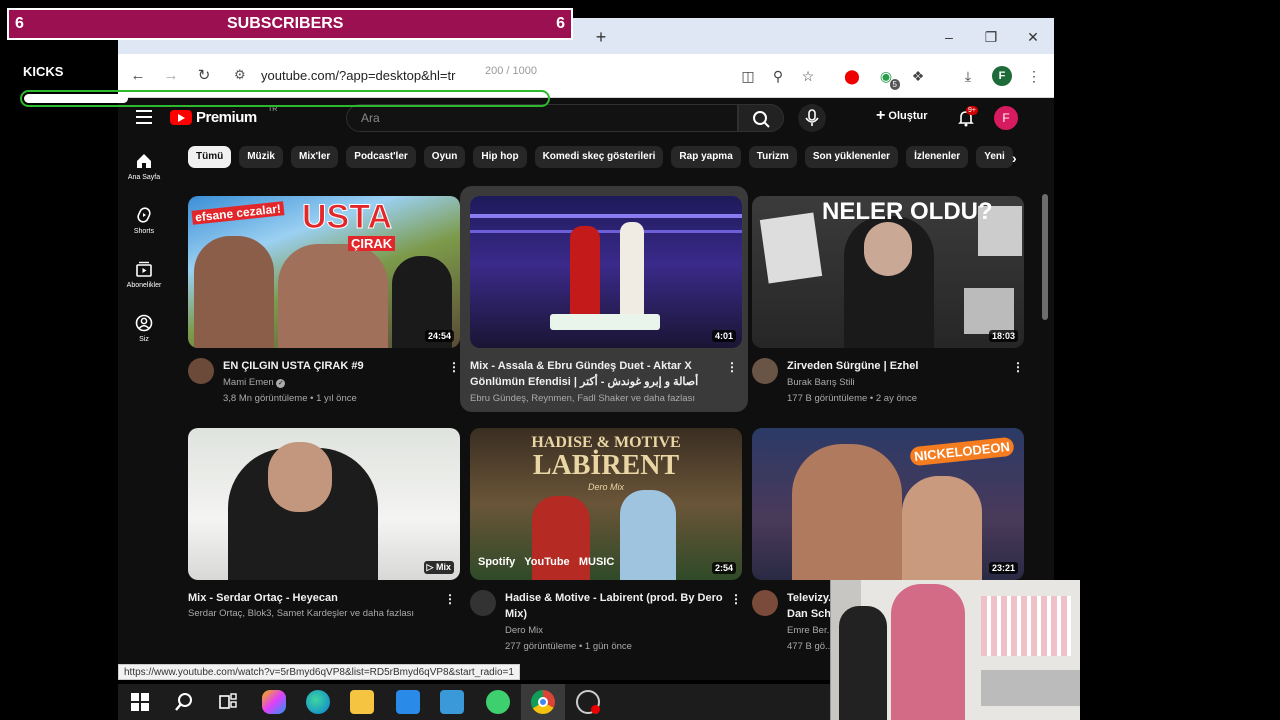  What do you see at coordinates (261, 157) in the screenshot?
I see `chip-music: Müzik` at bounding box center [261, 157].